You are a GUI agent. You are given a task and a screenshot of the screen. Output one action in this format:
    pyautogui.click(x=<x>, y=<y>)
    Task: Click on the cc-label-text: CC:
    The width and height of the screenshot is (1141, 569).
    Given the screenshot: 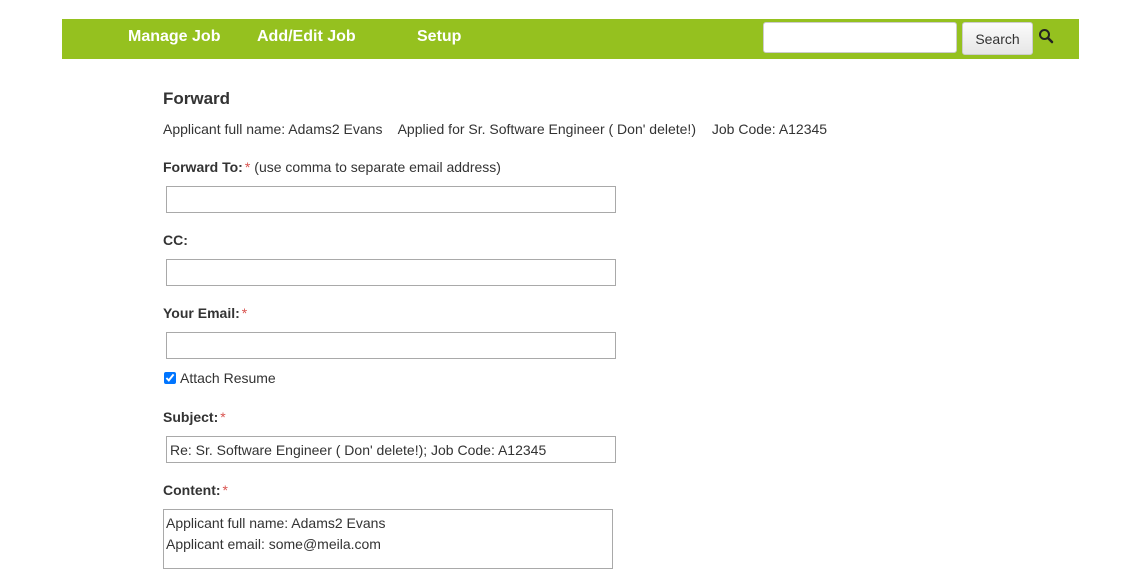 What is the action you would take?
    pyautogui.click(x=175, y=240)
    